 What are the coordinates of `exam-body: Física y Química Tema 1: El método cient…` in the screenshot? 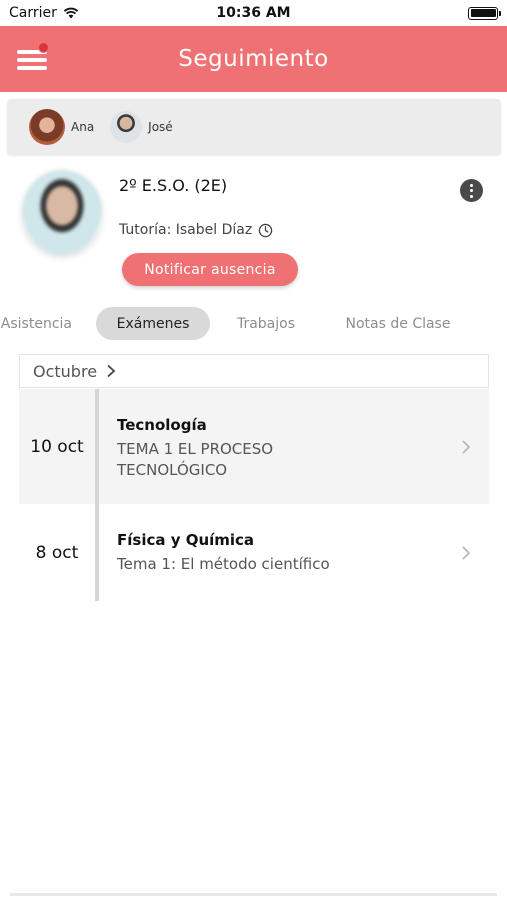 It's located at (294, 552).